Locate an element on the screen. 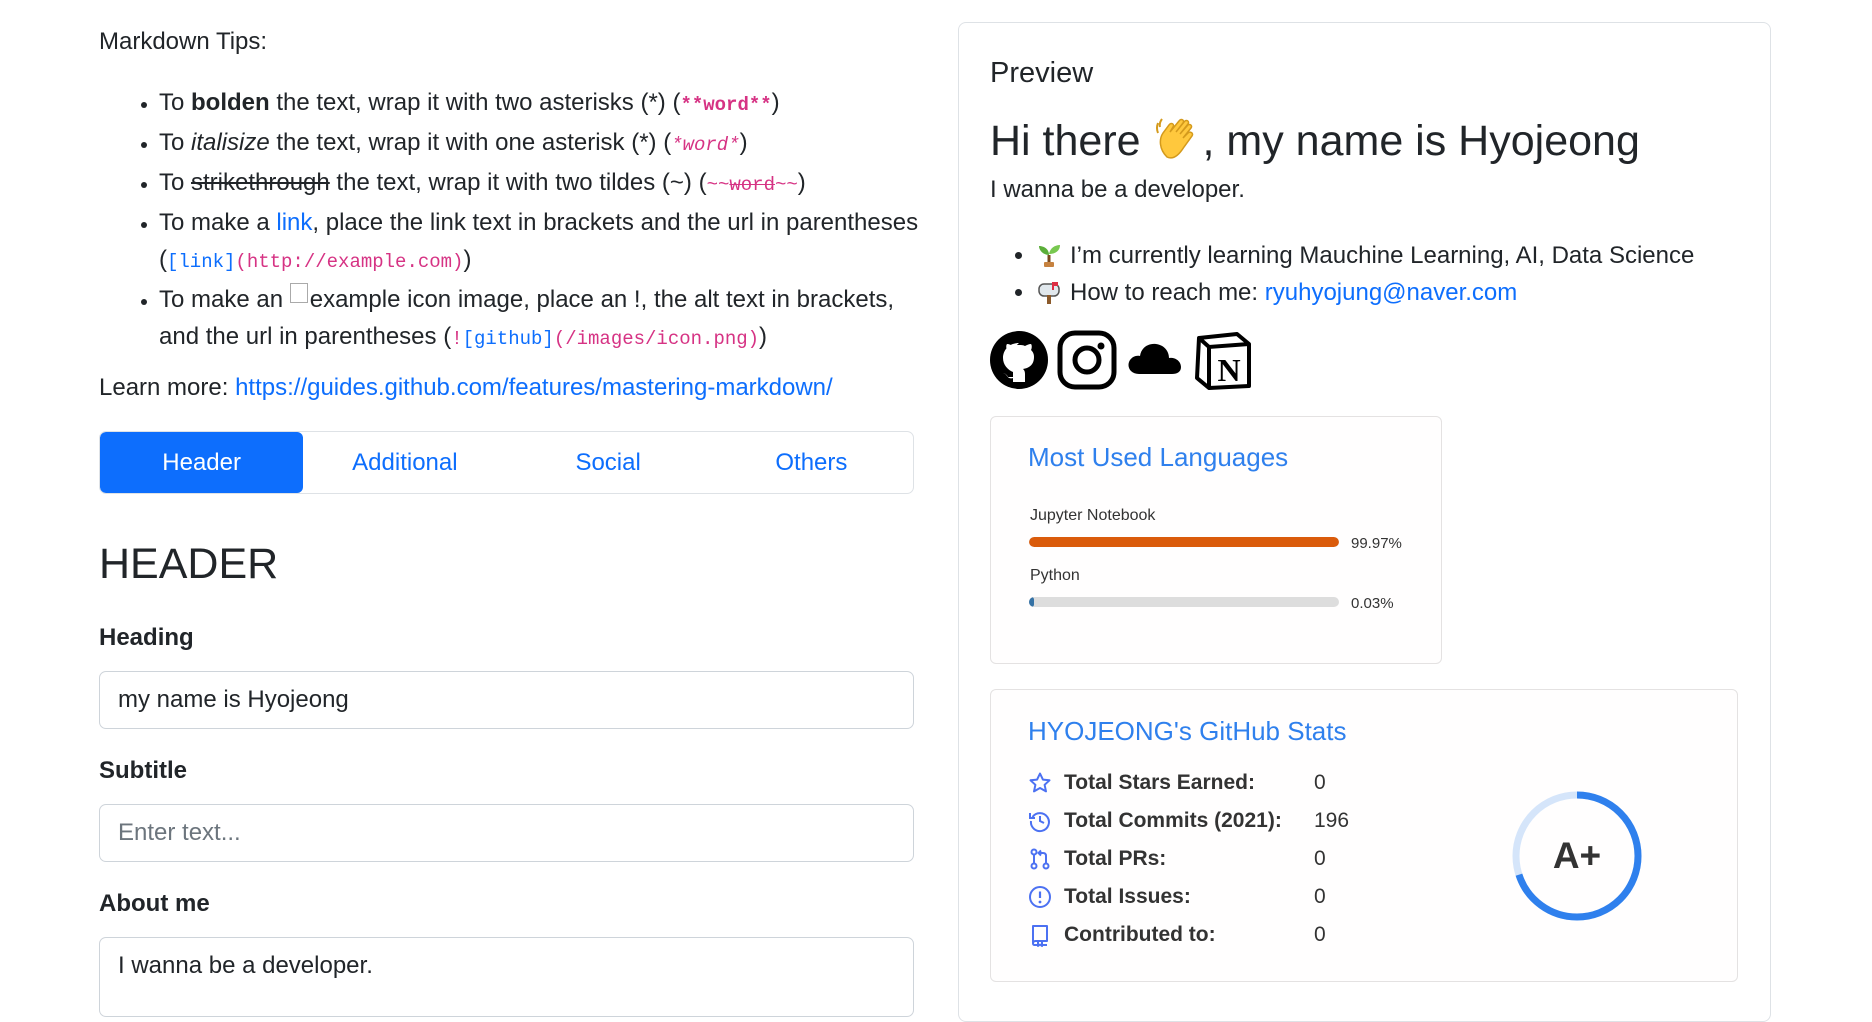  lang-percent: 0.03% is located at coordinates (1372, 603).